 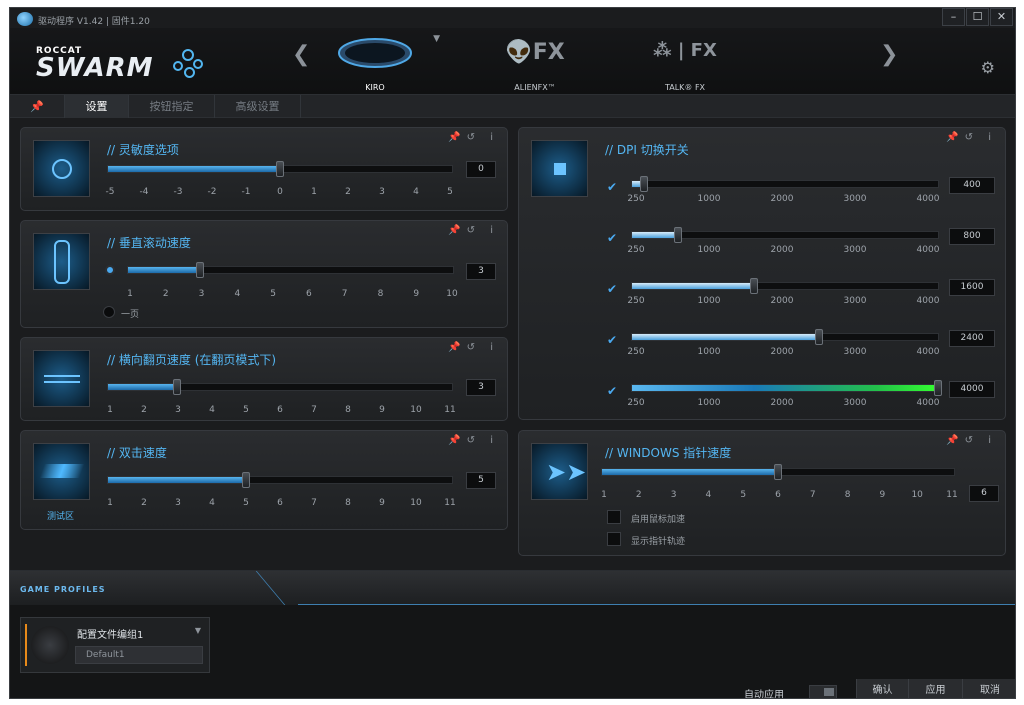 I want to click on cancel-button: 取消, so click(x=988, y=688).